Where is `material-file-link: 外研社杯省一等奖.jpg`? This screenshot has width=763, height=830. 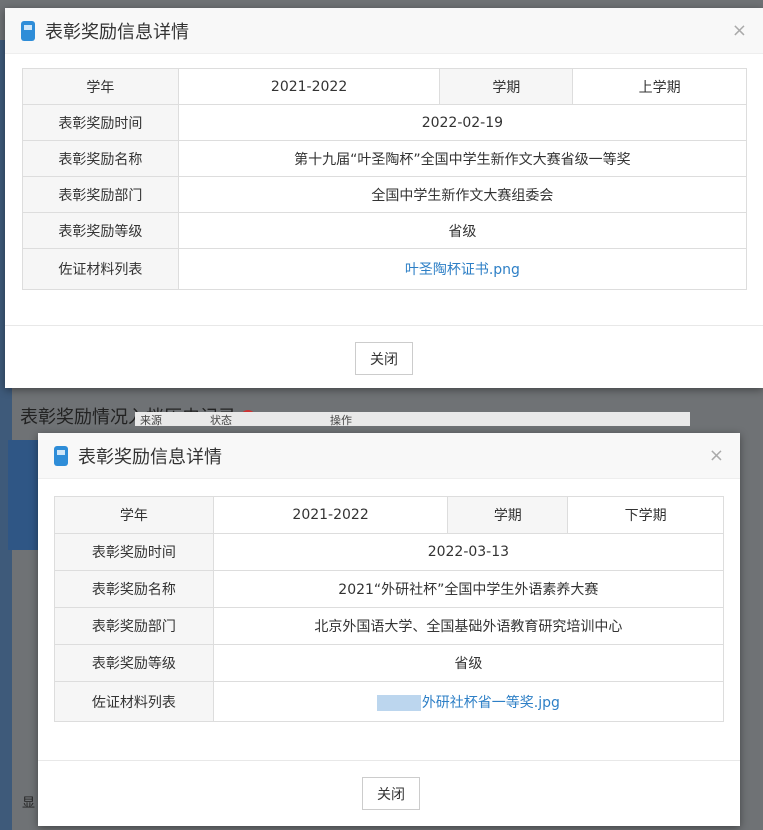
material-file-link: 外研社杯省一等奖.jpg is located at coordinates (491, 703).